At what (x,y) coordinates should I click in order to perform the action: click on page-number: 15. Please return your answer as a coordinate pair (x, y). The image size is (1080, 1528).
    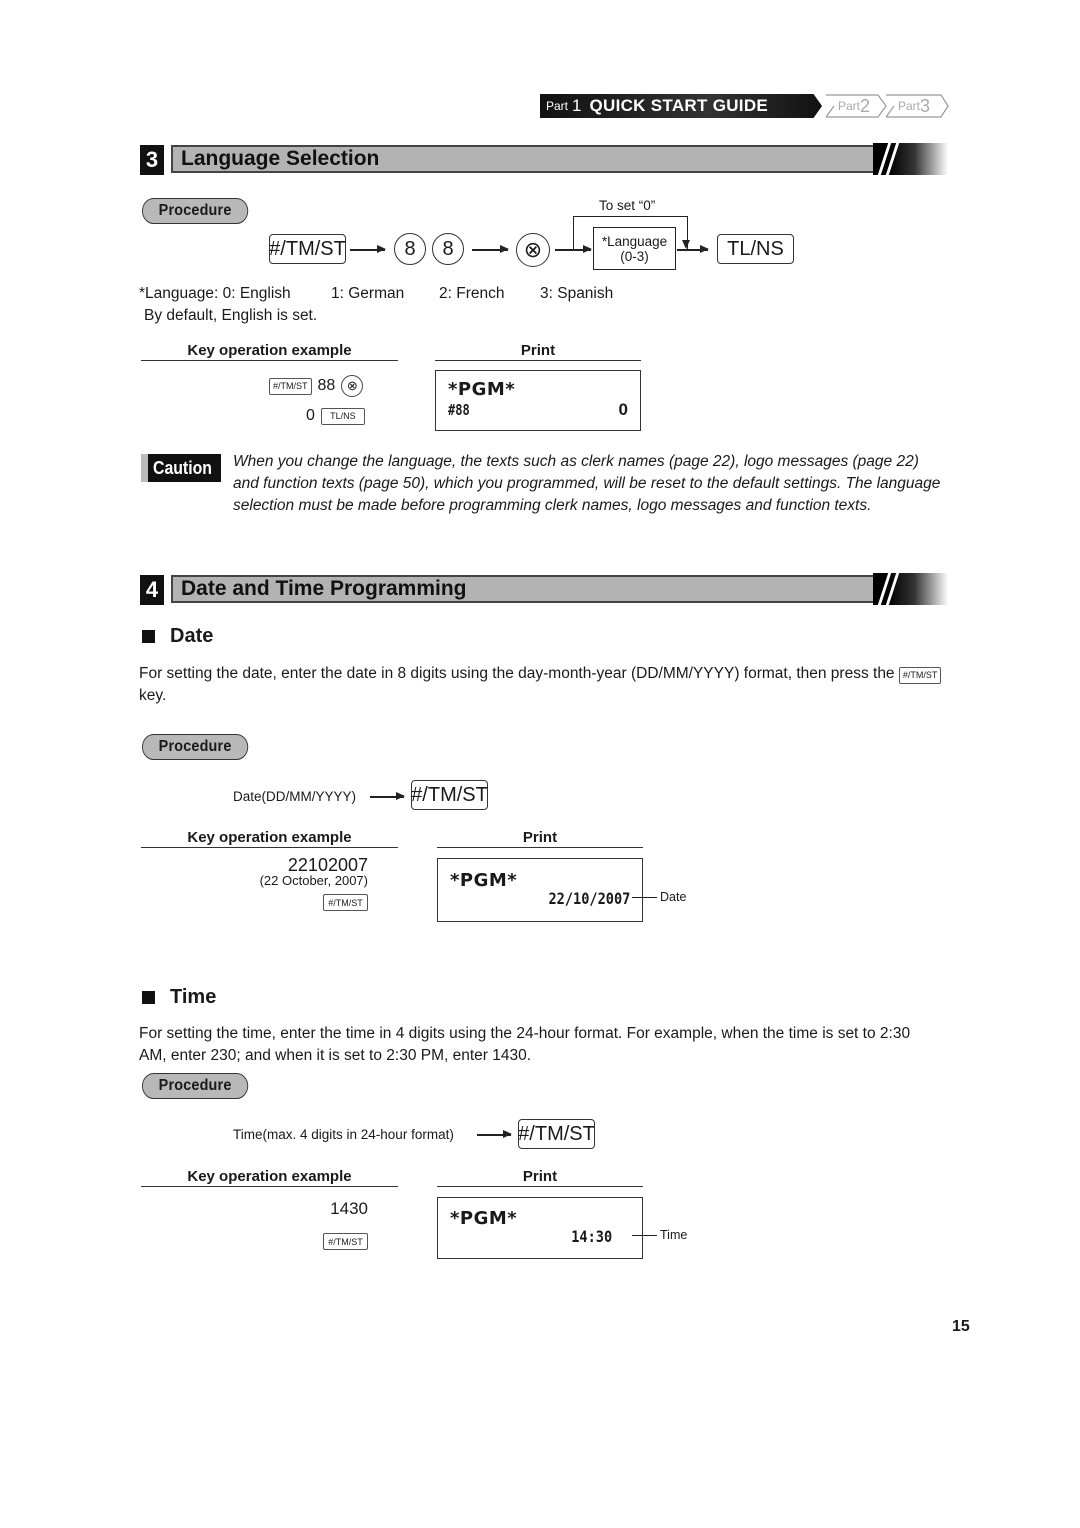
    Looking at the image, I should click on (961, 1326).